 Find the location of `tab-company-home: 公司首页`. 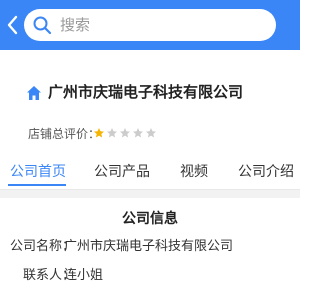

tab-company-home: 公司首页 is located at coordinates (38, 172).